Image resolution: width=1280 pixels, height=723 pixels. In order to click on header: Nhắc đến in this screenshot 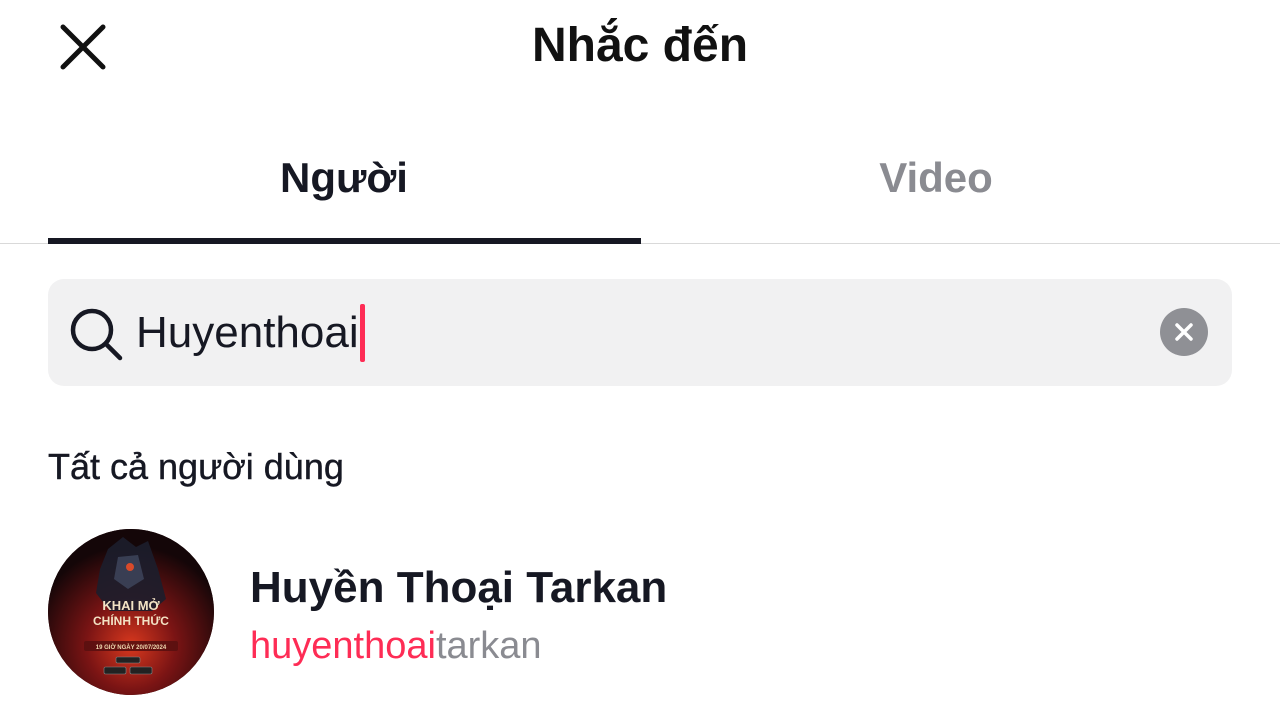, I will do `click(640, 48)`.